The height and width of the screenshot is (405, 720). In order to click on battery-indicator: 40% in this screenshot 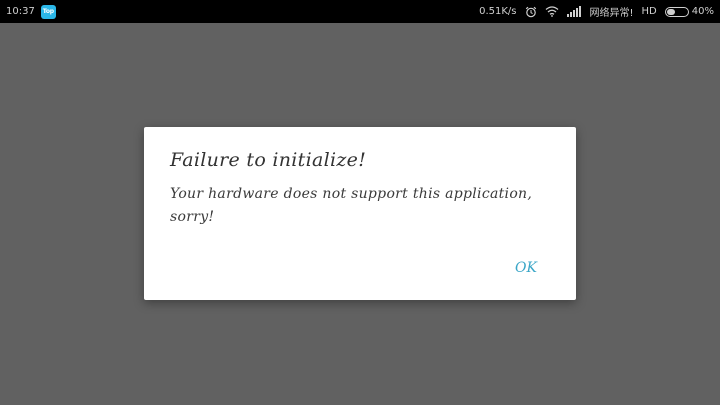, I will do `click(689, 11)`.